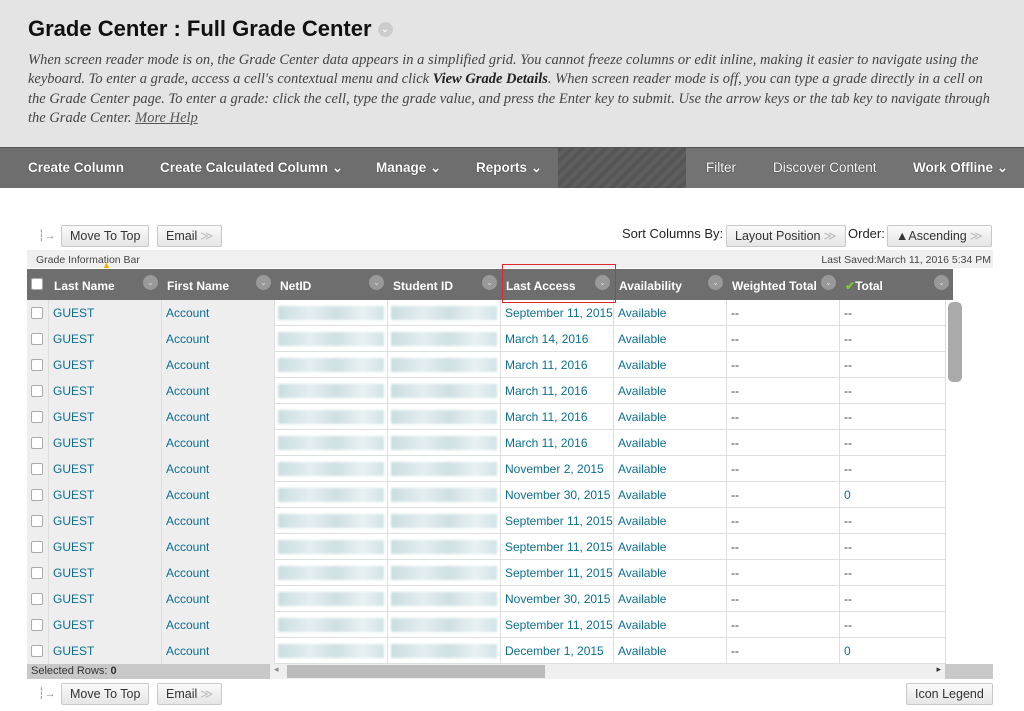 The height and width of the screenshot is (711, 1024). What do you see at coordinates (949, 694) in the screenshot?
I see `icon-legend-button: Icon Legend` at bounding box center [949, 694].